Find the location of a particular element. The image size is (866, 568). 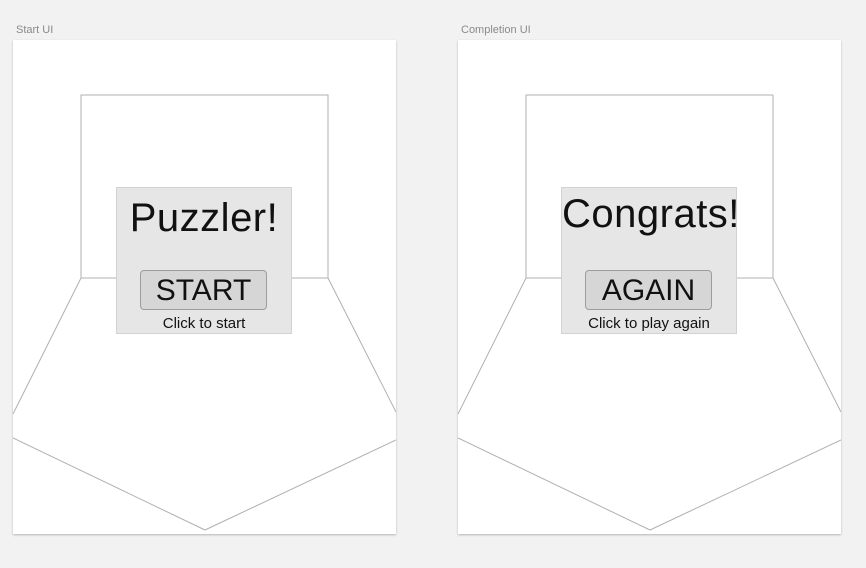

game-title: Puzzler! is located at coordinates (204, 218).